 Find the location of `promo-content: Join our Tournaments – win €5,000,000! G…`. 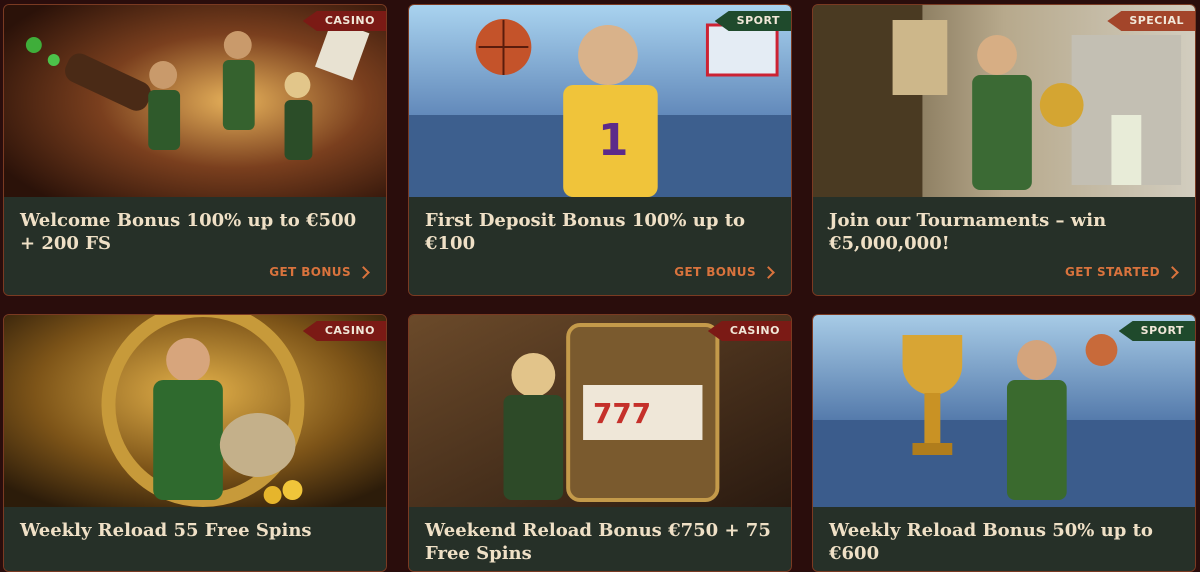

promo-content: Join our Tournaments – win €5,000,000! G… is located at coordinates (1004, 246).